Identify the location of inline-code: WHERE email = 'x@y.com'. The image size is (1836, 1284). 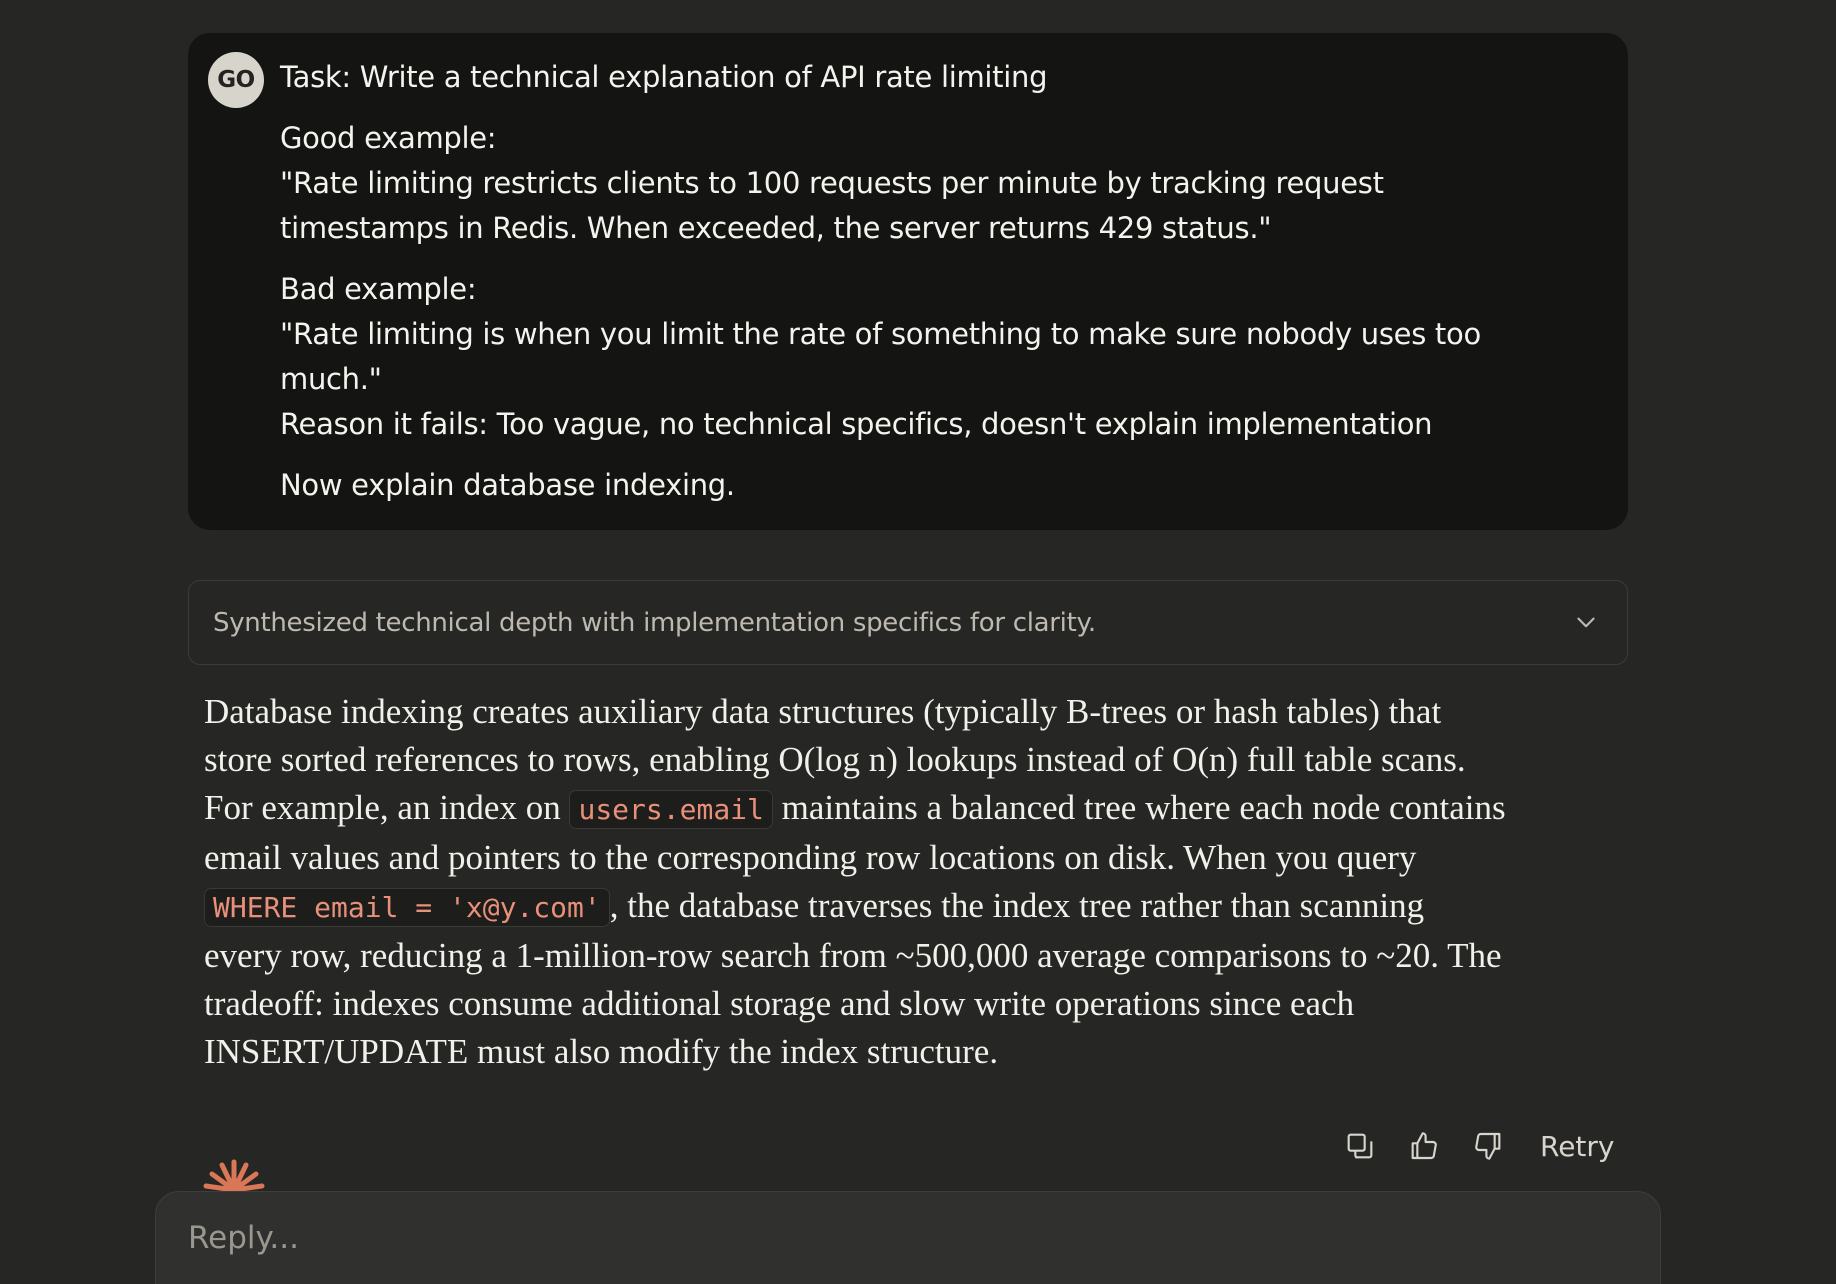
(407, 907).